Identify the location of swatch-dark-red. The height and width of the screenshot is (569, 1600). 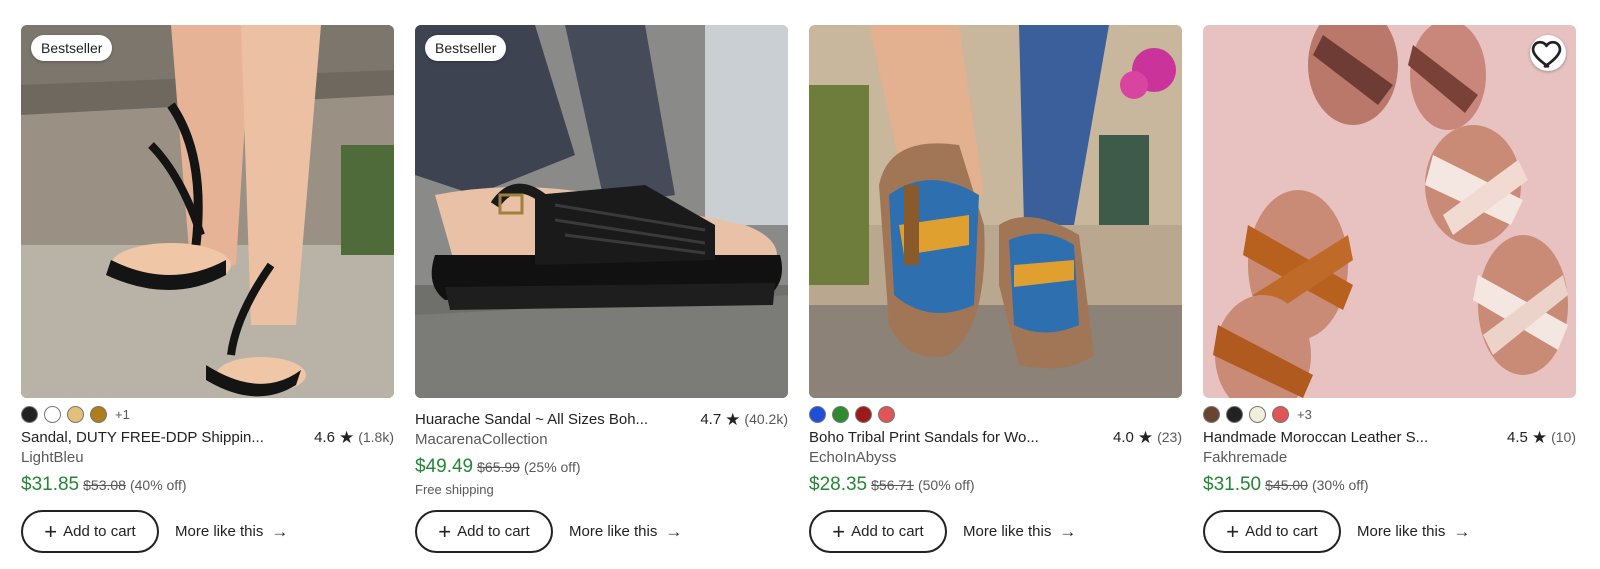
(863, 414).